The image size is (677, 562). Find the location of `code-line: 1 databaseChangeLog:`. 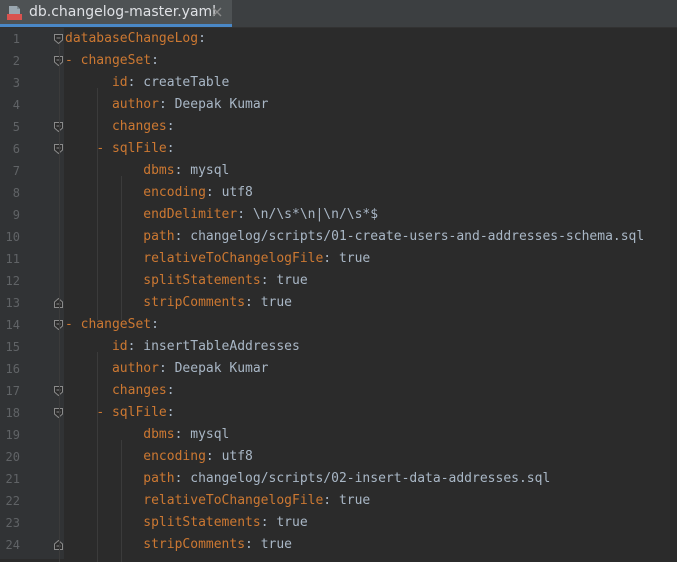

code-line: 1 databaseChangeLog: is located at coordinates (338, 39).